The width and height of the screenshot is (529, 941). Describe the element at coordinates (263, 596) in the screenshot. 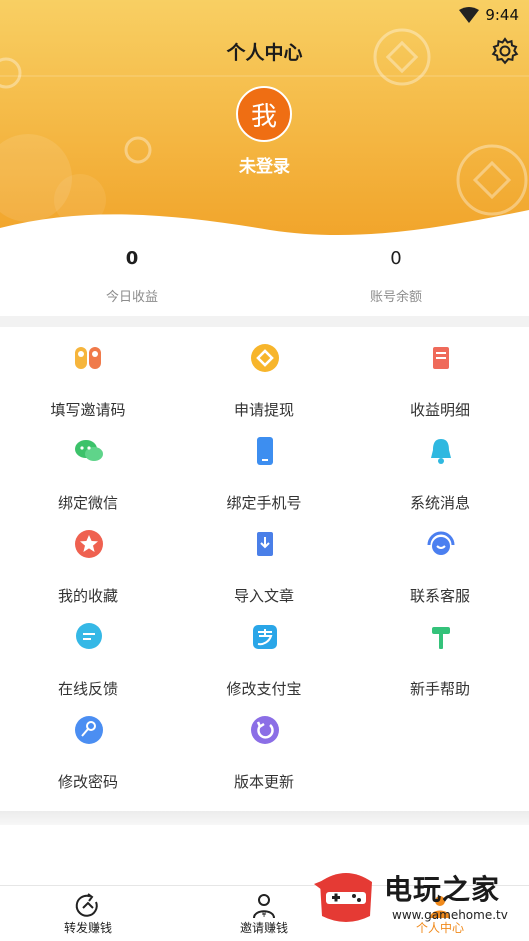

I see `menu-item-label: 导入文章` at that location.